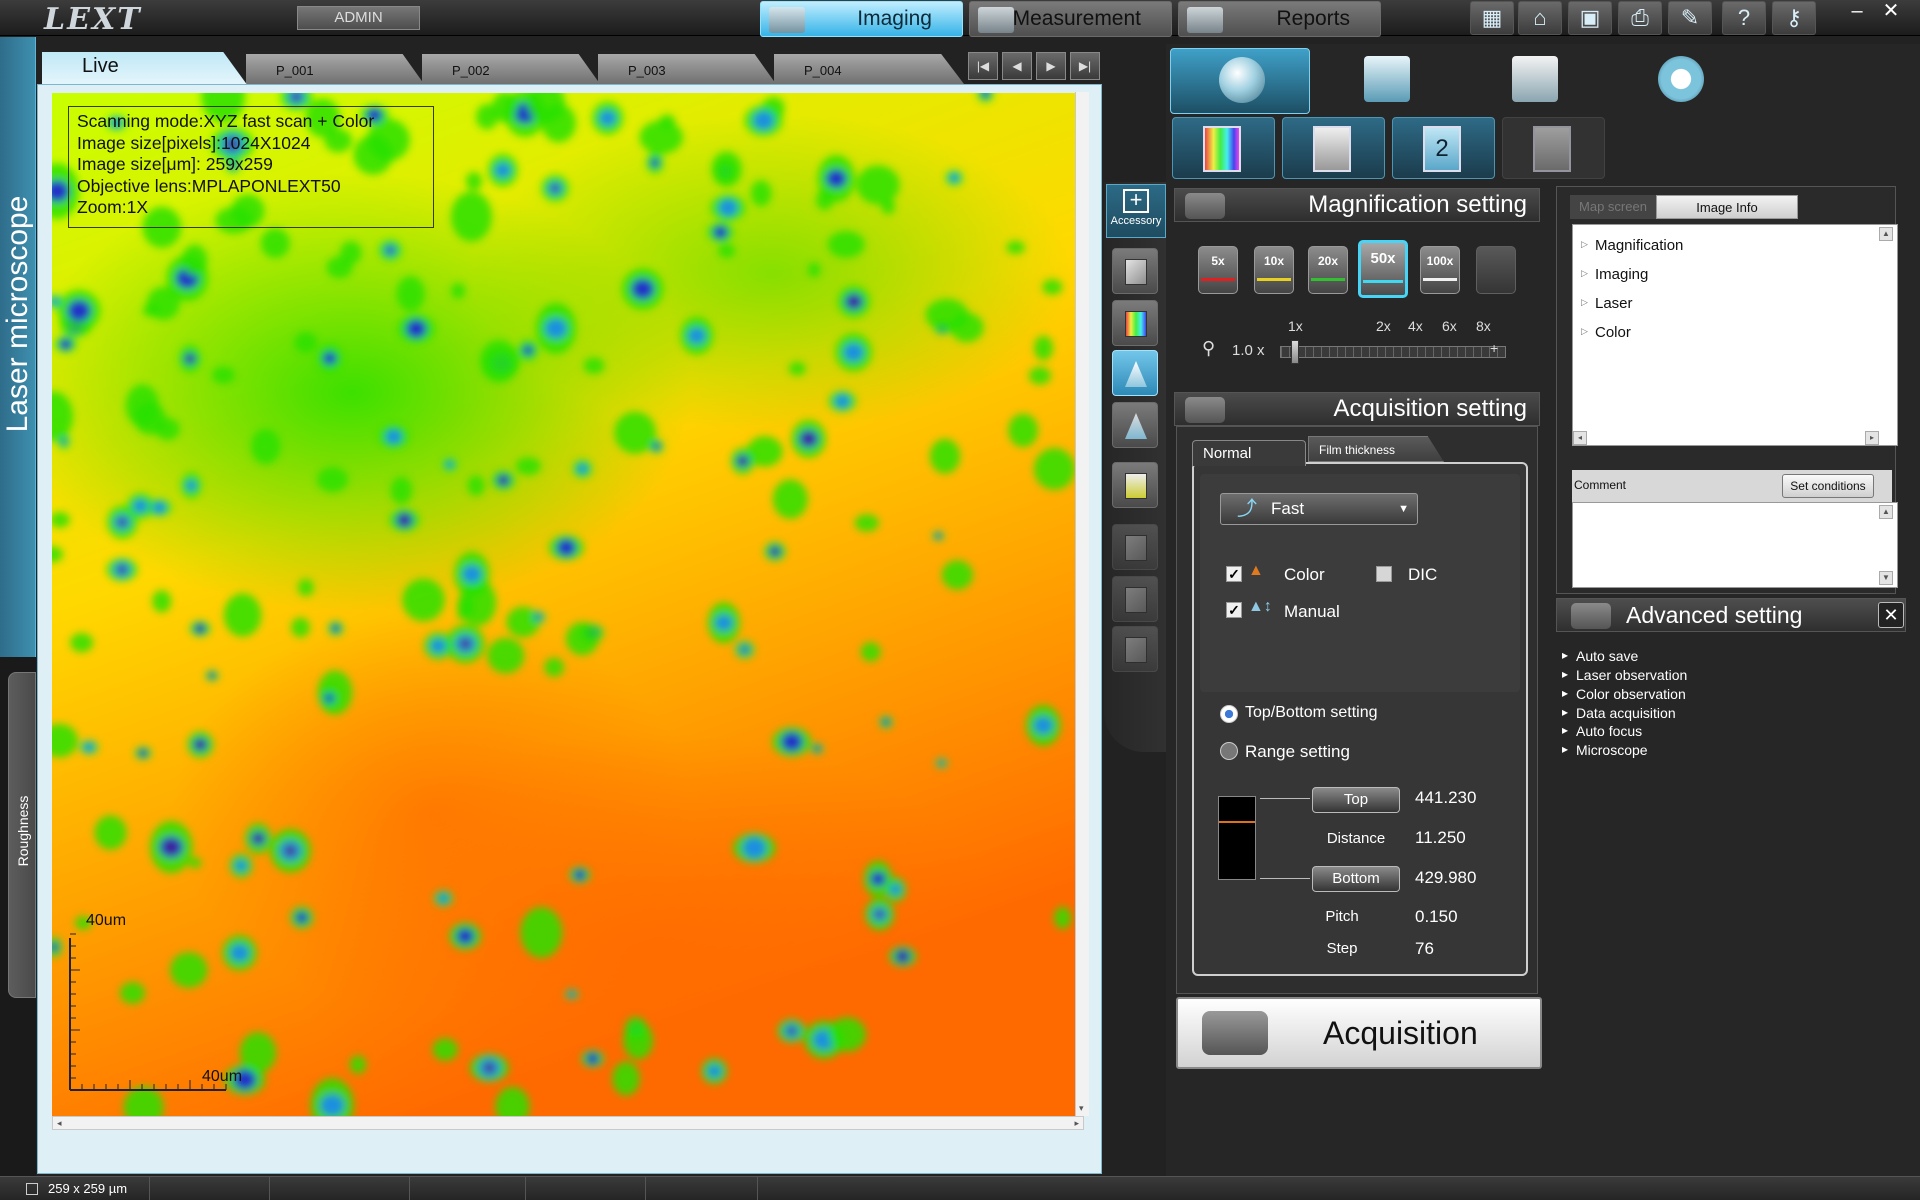  I want to click on folder-open-icon: ⌂, so click(1540, 18).